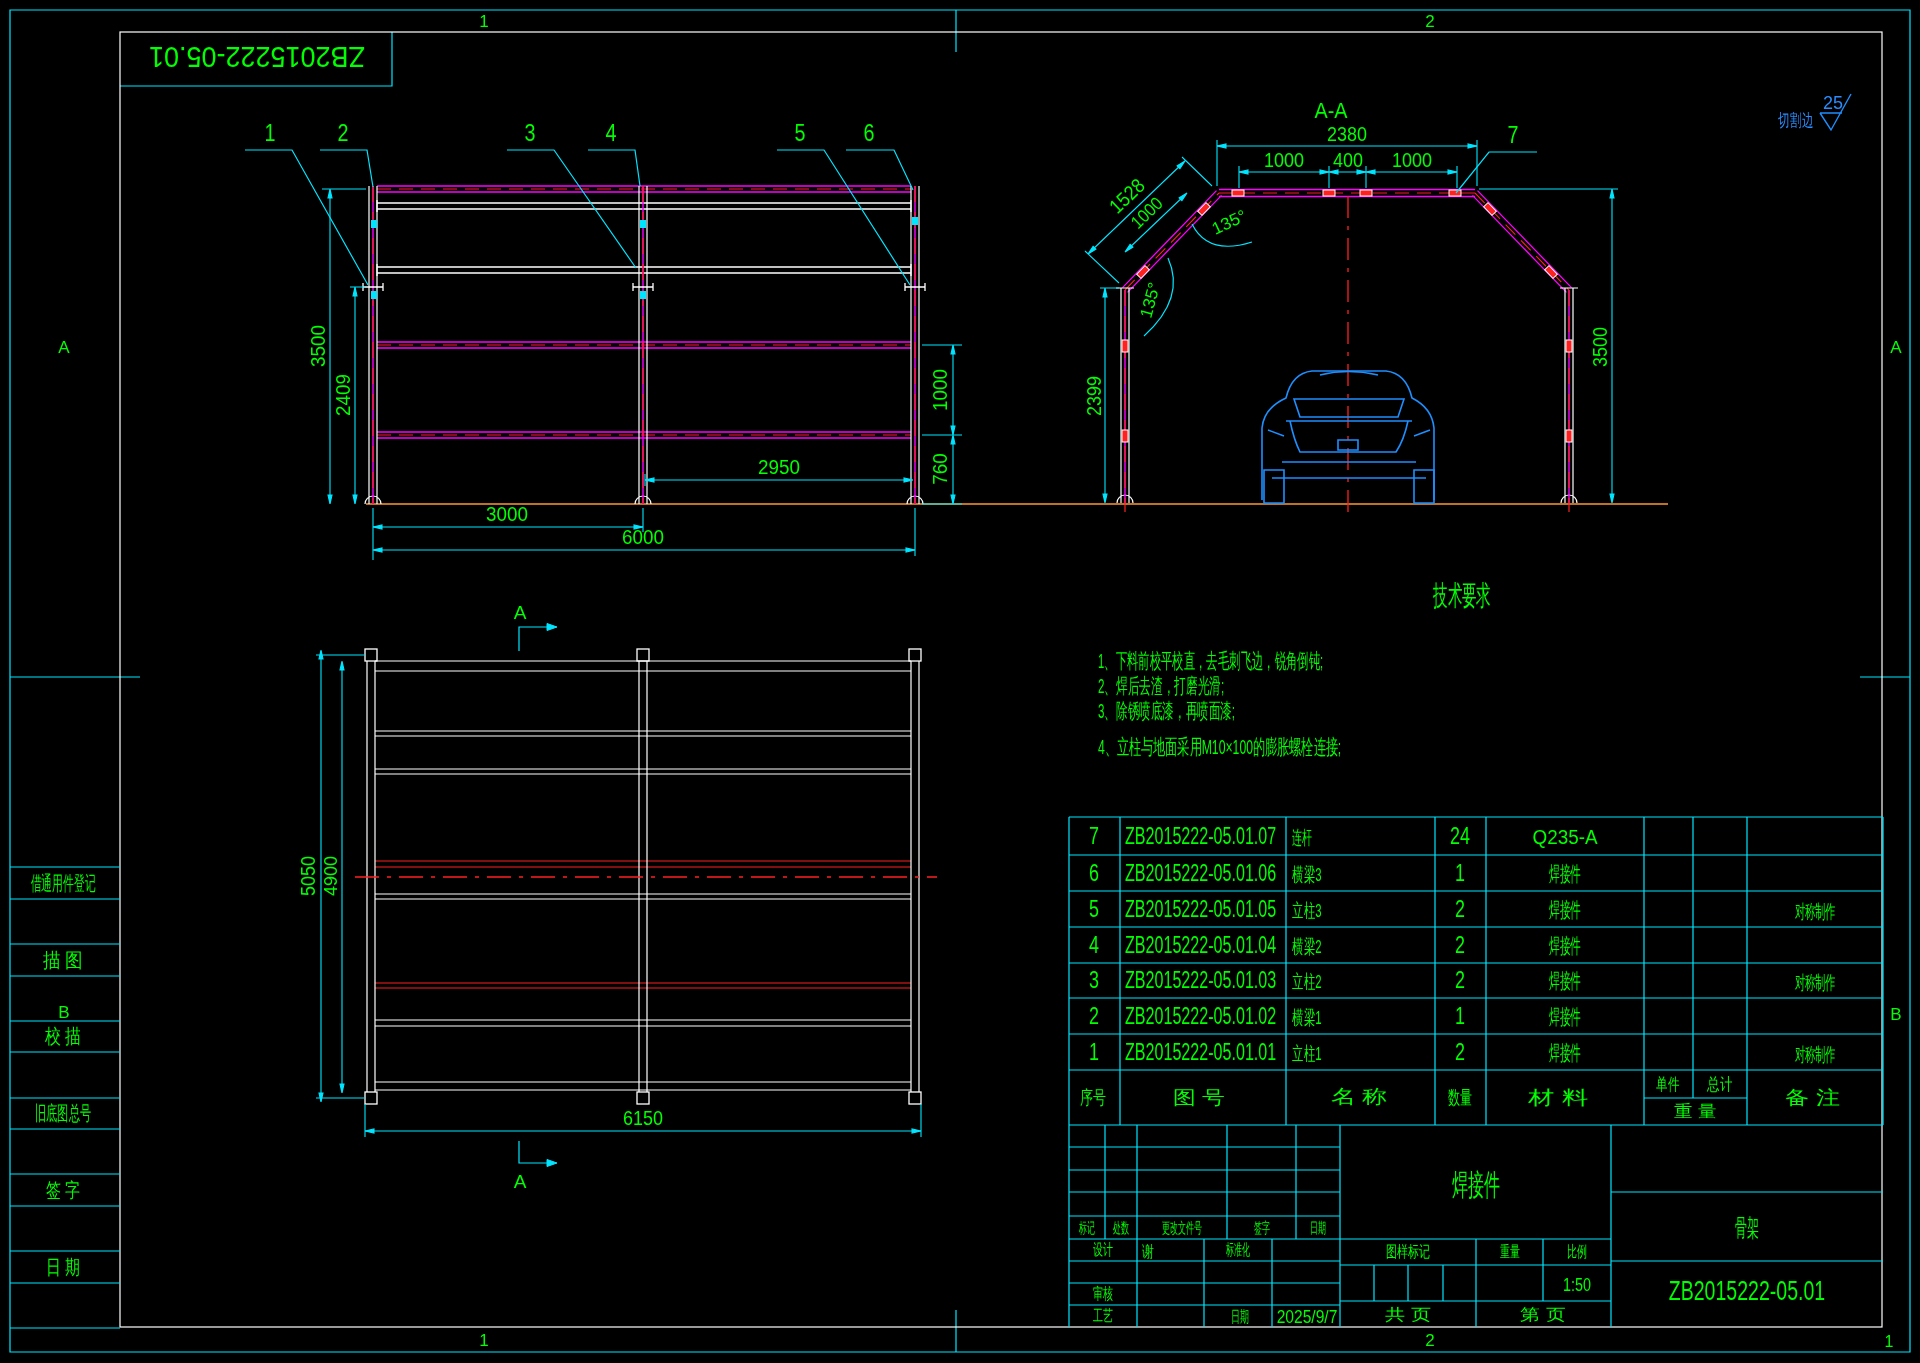 This screenshot has height=1363, width=1920. I want to click on column-header: 标记, so click(1087, 1228).